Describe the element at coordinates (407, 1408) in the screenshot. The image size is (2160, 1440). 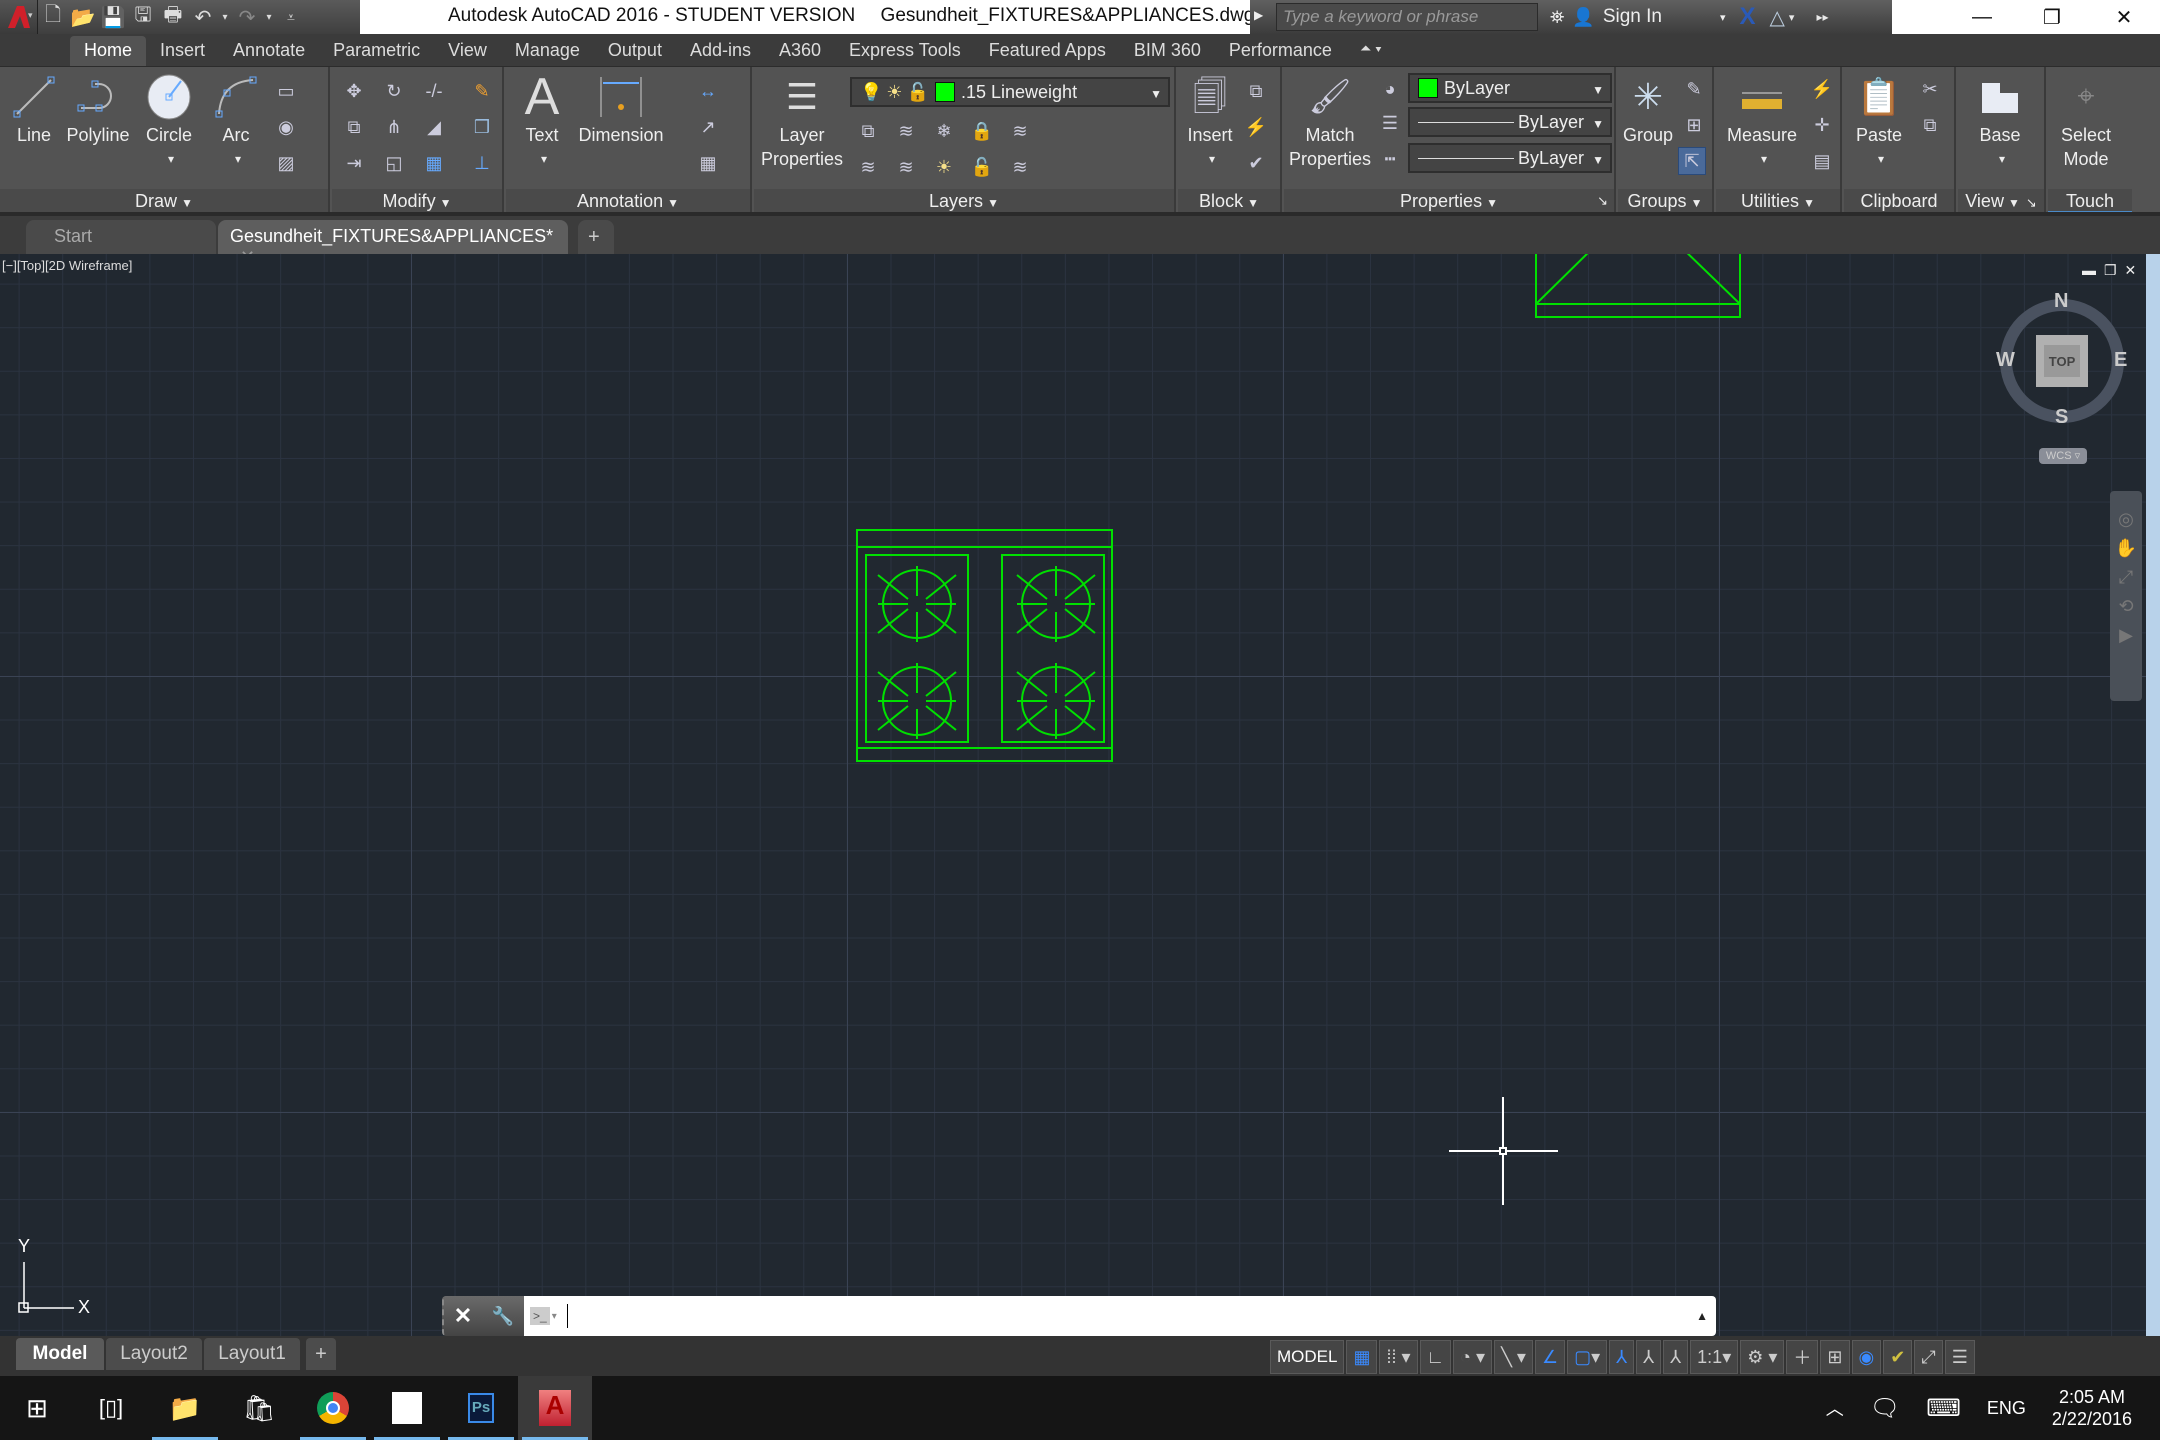
I see `taskbar-photos` at that location.